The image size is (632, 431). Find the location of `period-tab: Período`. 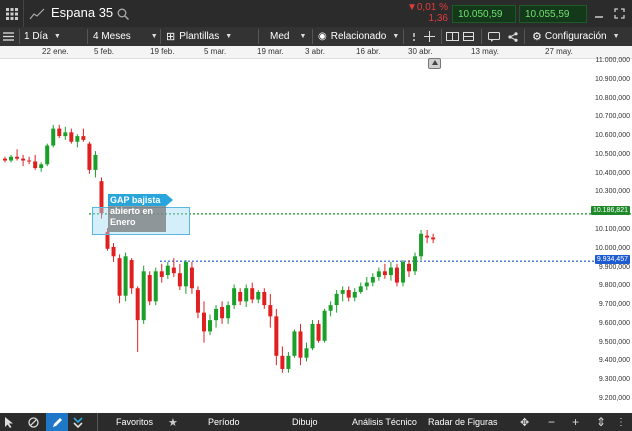

period-tab: Período is located at coordinates (224, 422).